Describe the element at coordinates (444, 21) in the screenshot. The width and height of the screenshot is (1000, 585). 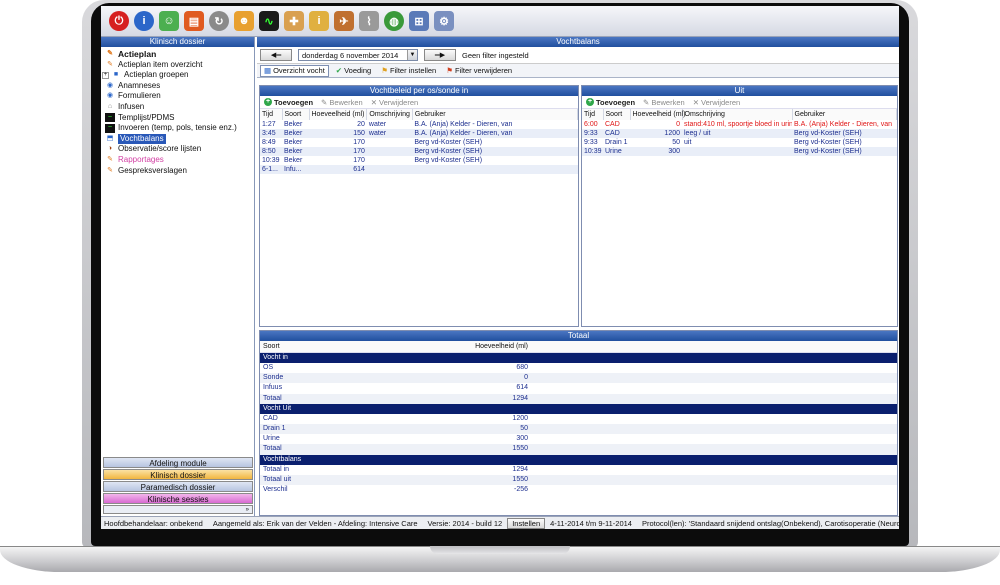
I see `user-settings-icon: ⚙` at that location.